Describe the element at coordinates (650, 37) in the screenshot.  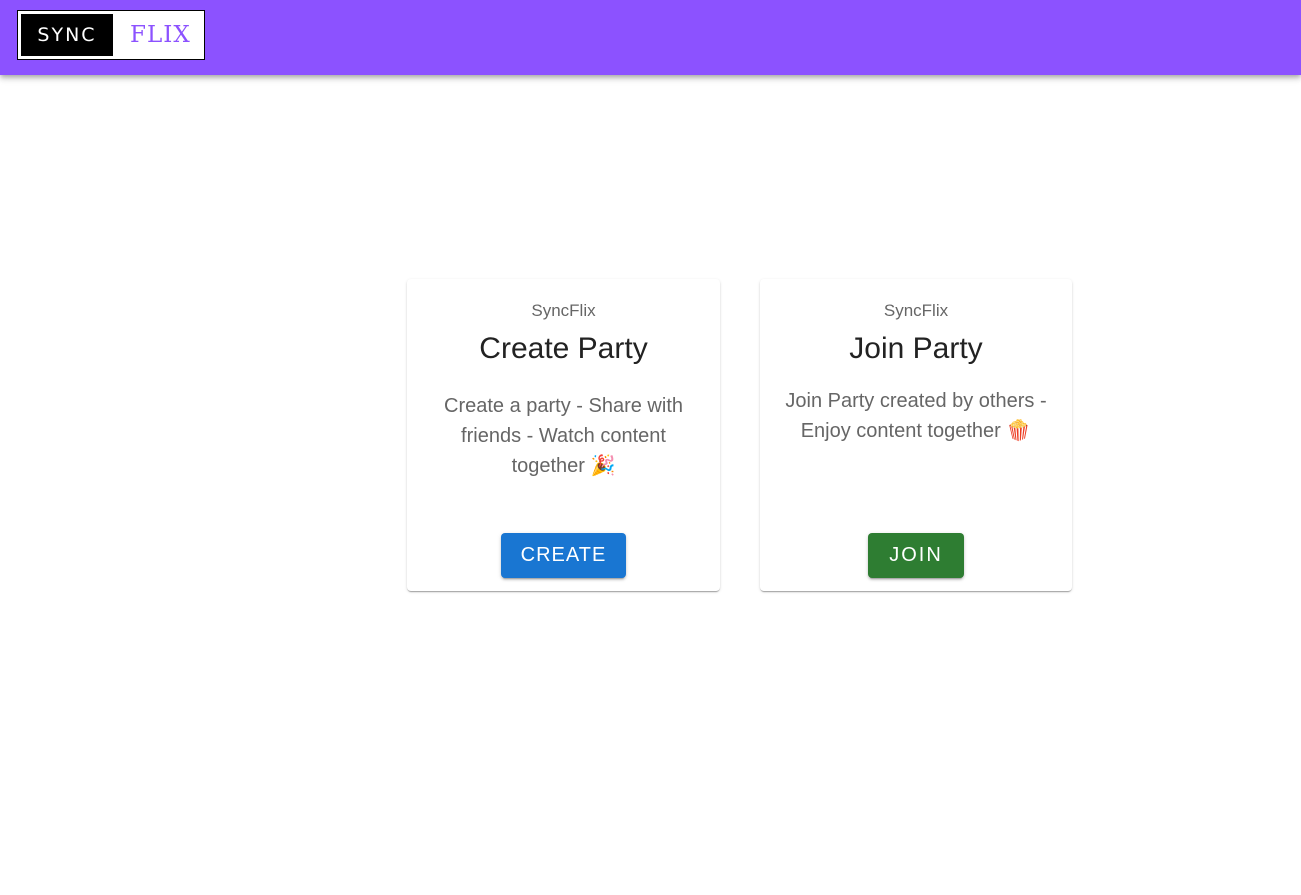
I see `app-bar: SYNC FLIX` at that location.